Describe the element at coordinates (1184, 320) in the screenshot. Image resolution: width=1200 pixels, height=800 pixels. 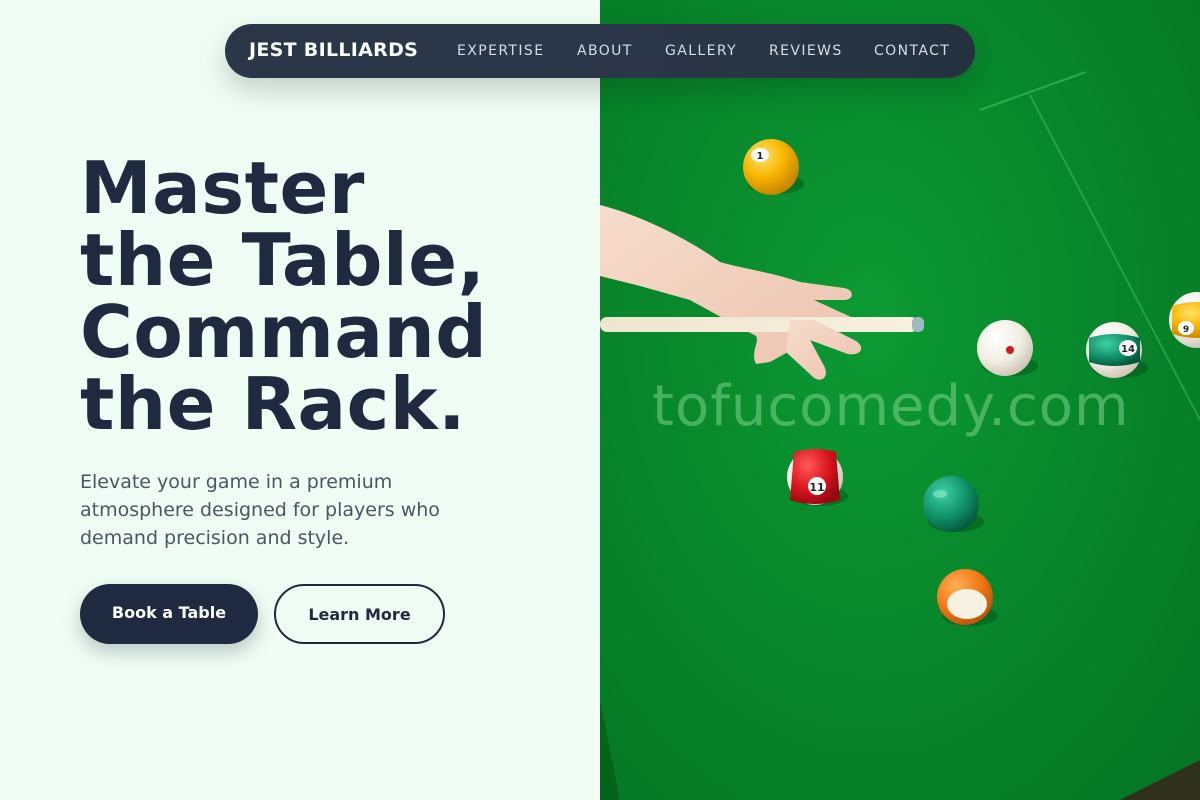
I see `yellow-striped-ball: 9` at that location.